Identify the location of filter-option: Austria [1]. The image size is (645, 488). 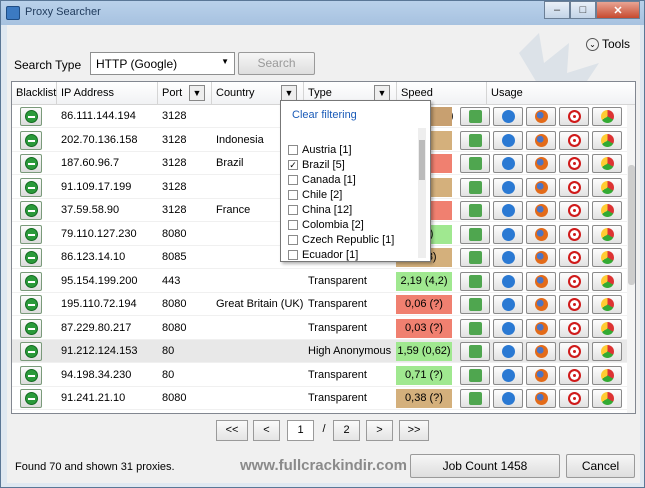
(320, 150).